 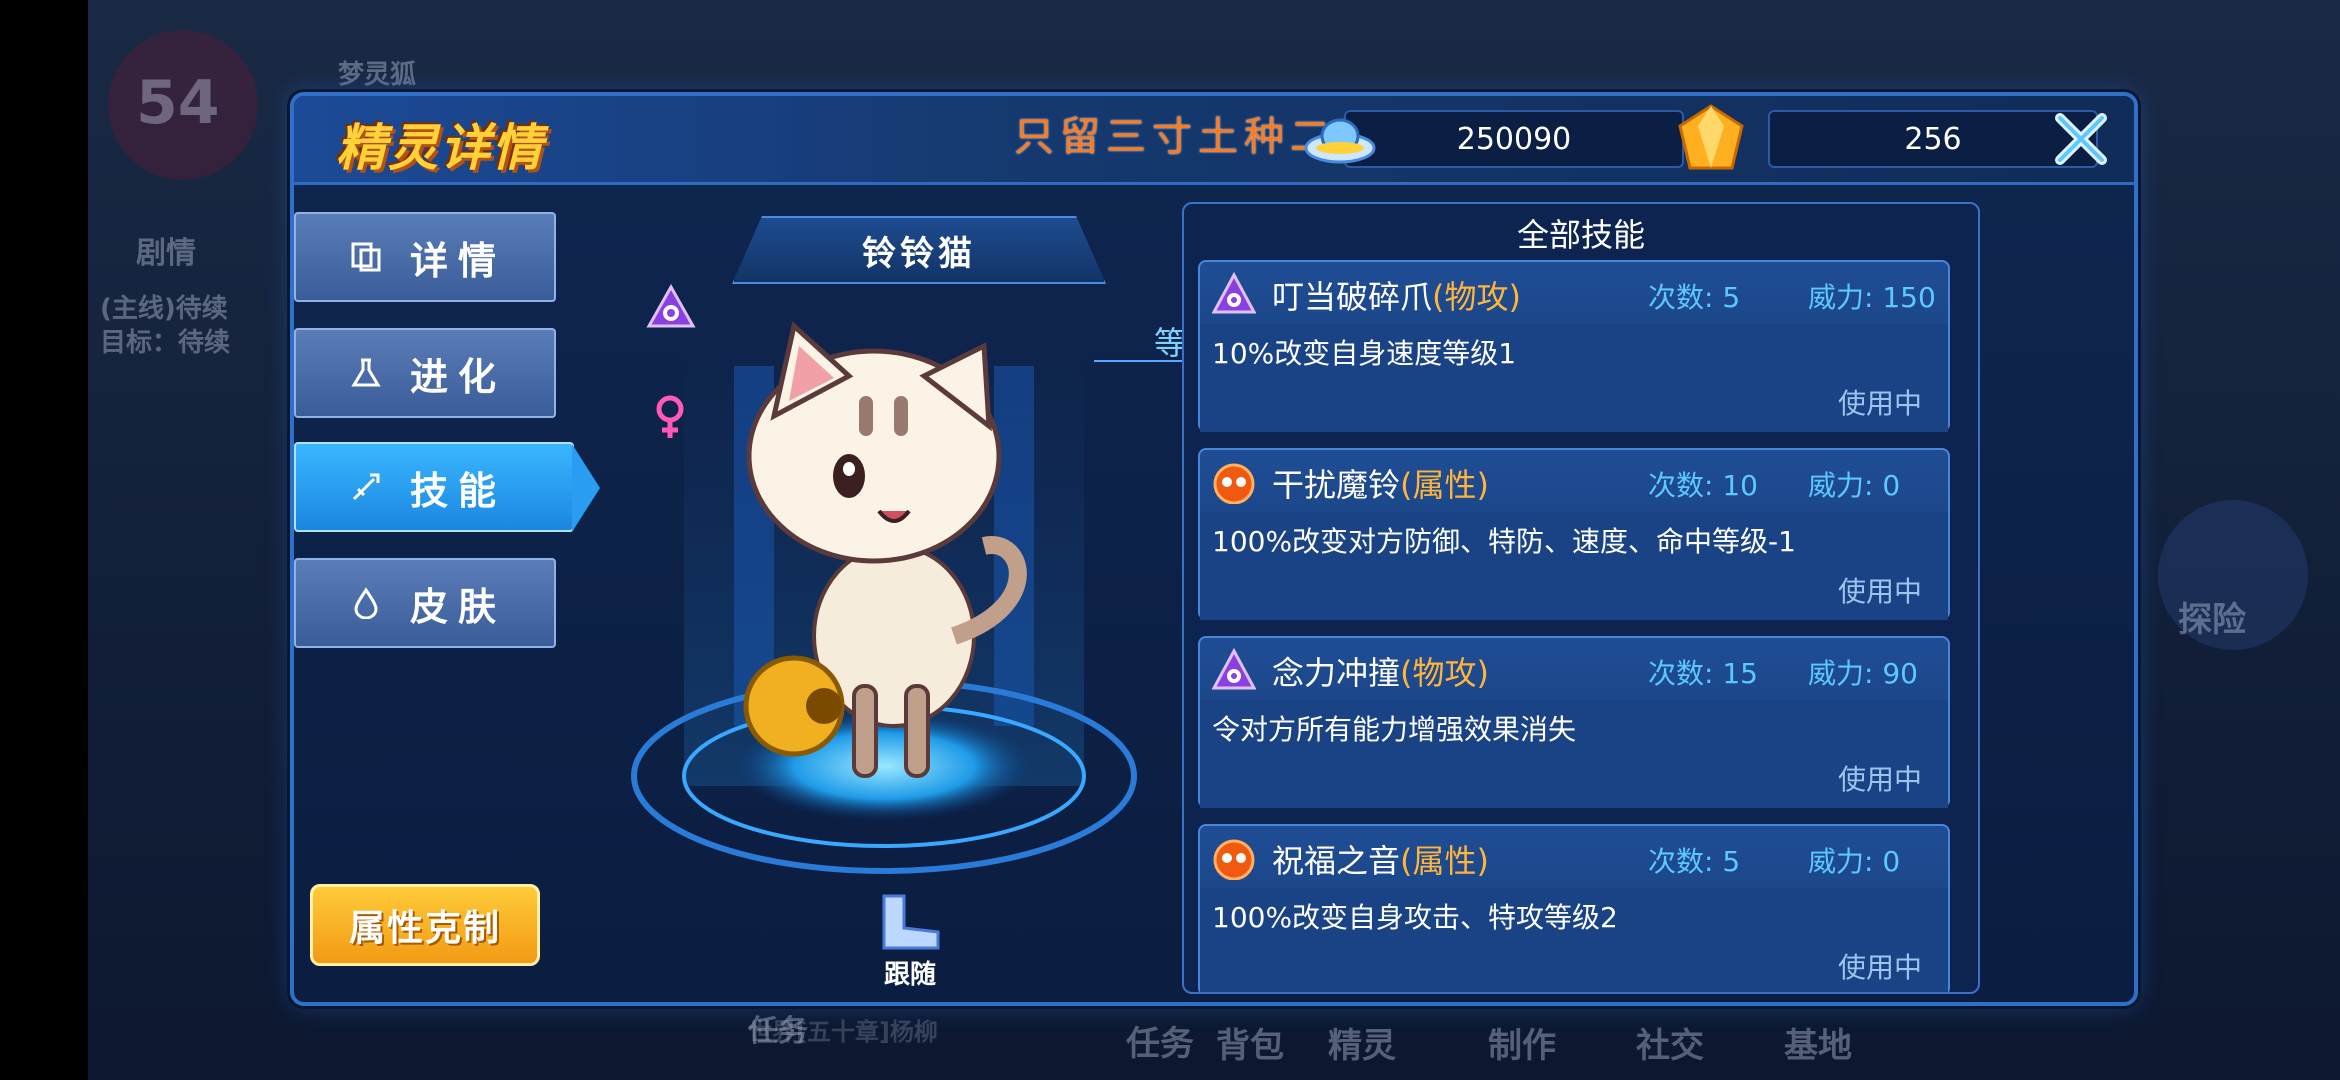 I want to click on skills-panel-title: 全部技能, so click(x=1580, y=235).